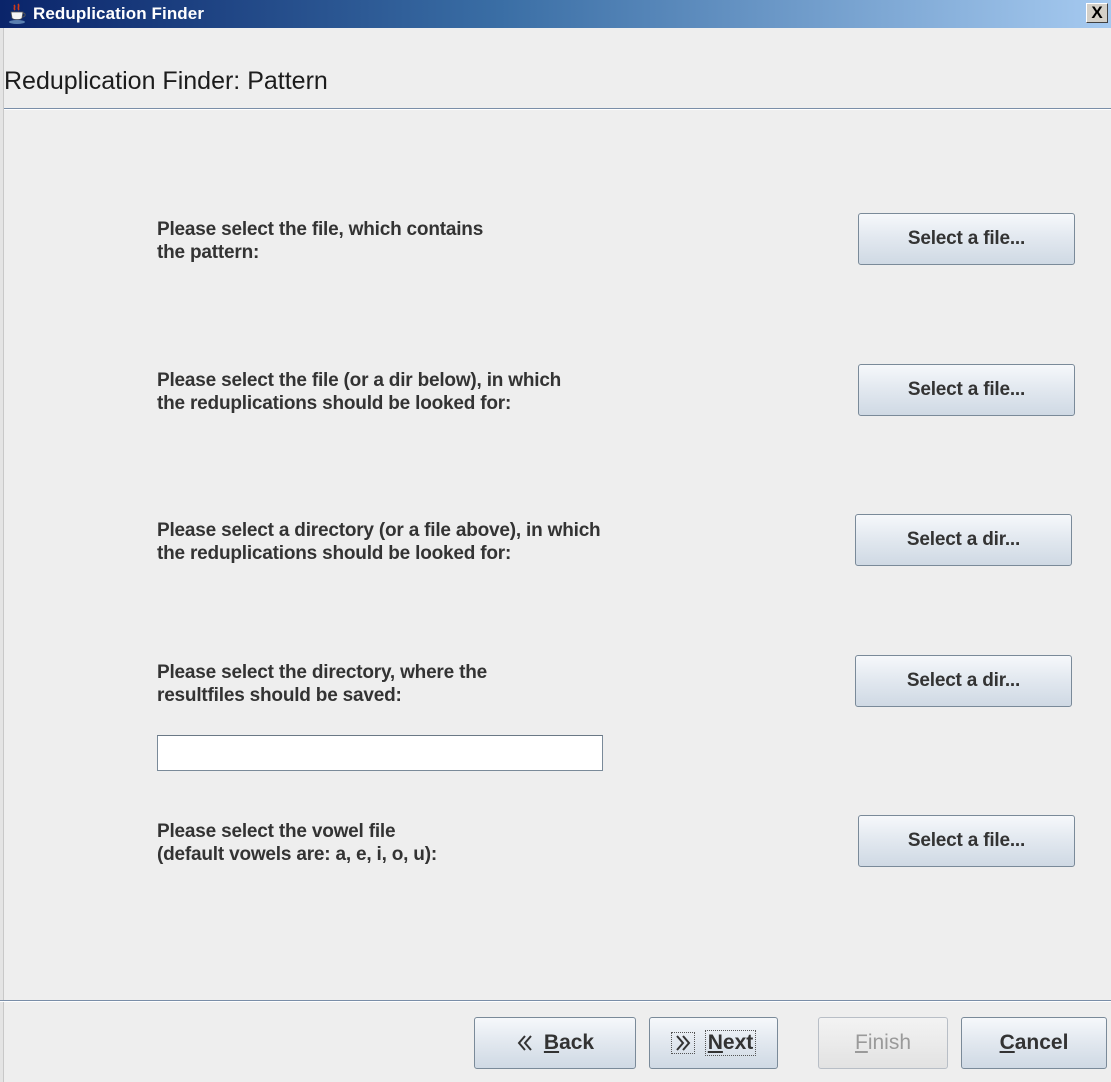 The image size is (1111, 1082). I want to click on window-left-border, so click(2, 555).